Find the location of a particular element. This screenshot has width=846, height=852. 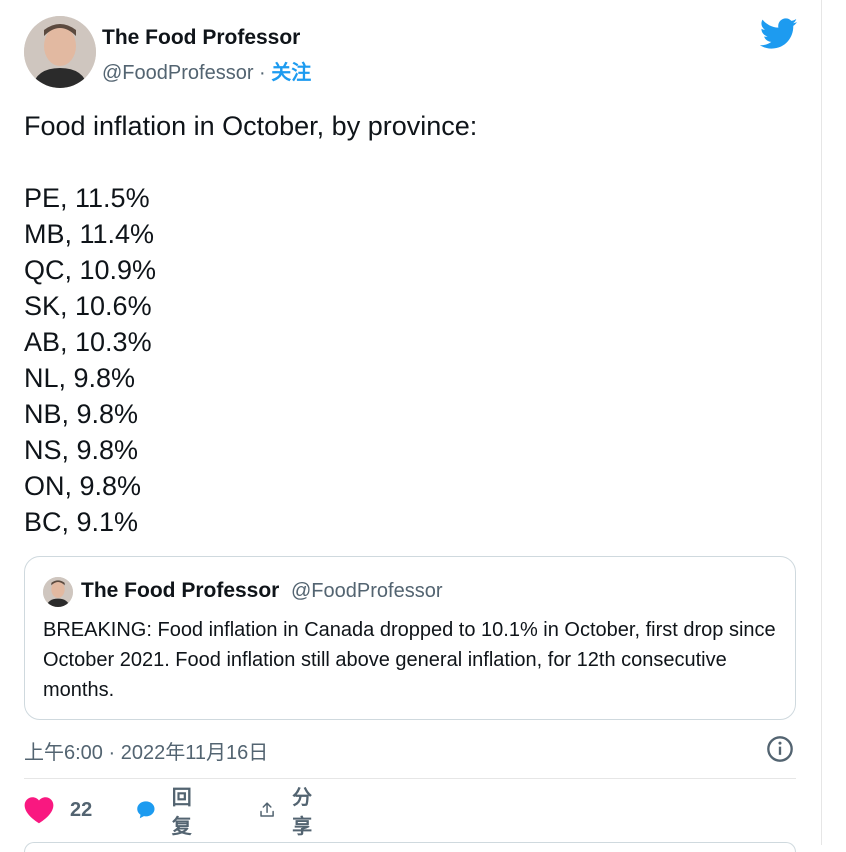

province-line: MB, 11.4% is located at coordinates (89, 234).